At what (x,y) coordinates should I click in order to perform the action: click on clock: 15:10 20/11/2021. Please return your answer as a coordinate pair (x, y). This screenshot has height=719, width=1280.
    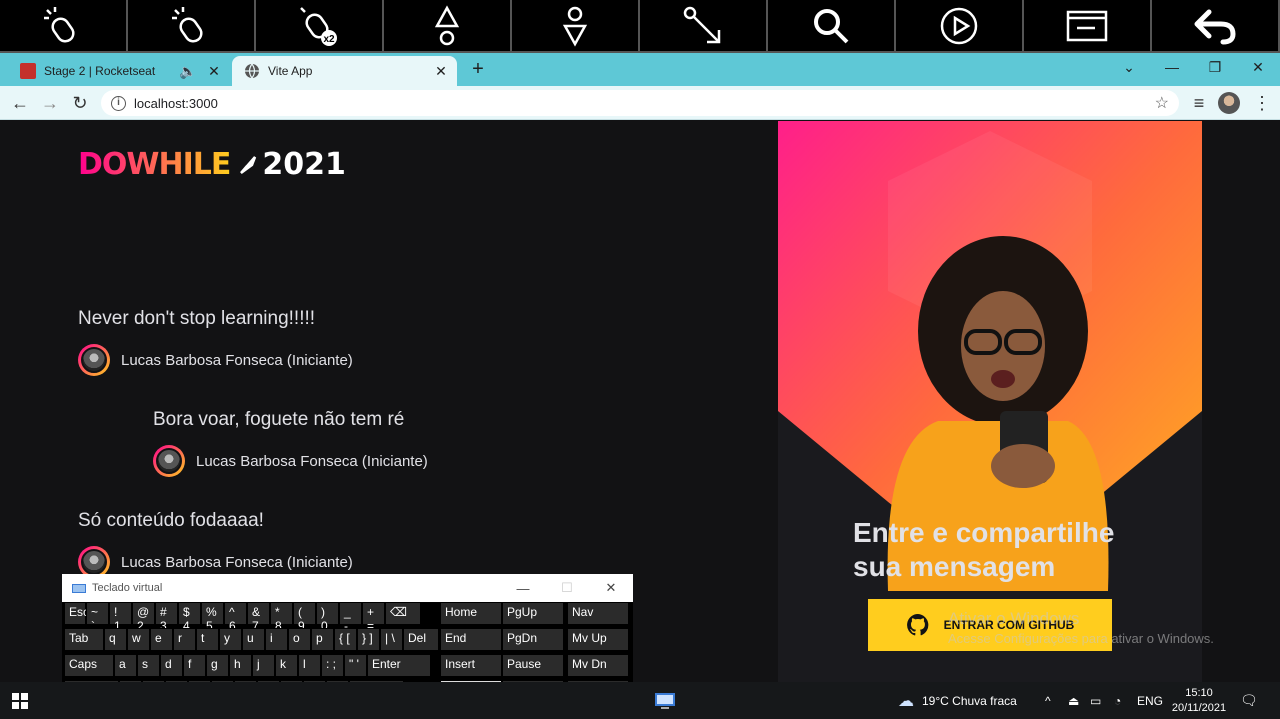
    Looking at the image, I should click on (1199, 700).